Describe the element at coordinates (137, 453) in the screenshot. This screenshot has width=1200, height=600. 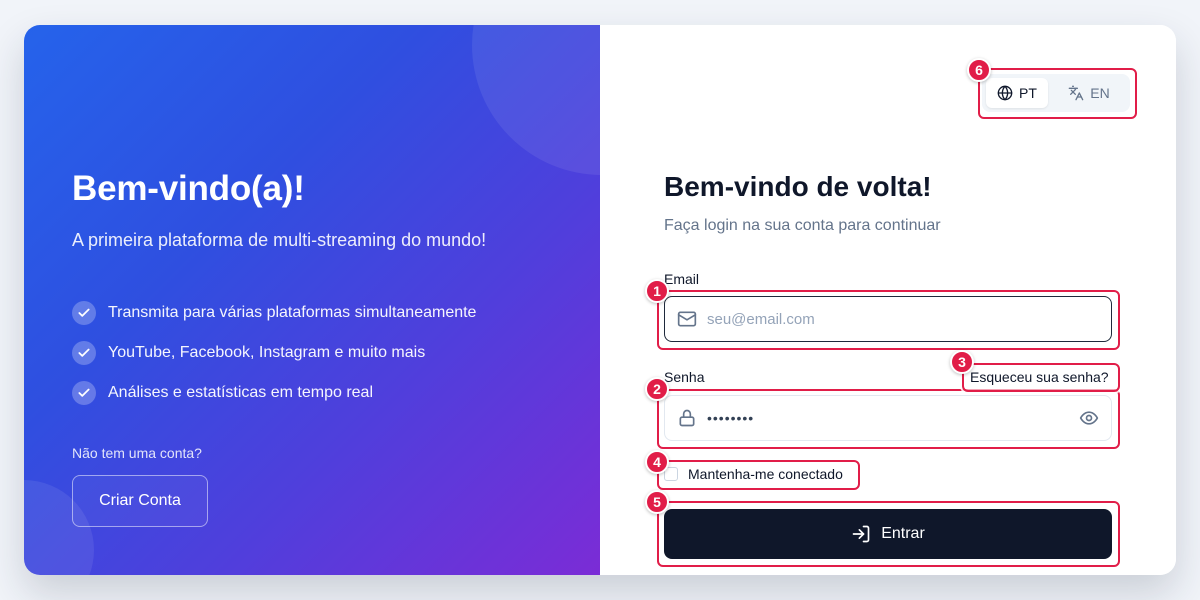
I see `no-account-text: Não tem uma conta?` at that location.